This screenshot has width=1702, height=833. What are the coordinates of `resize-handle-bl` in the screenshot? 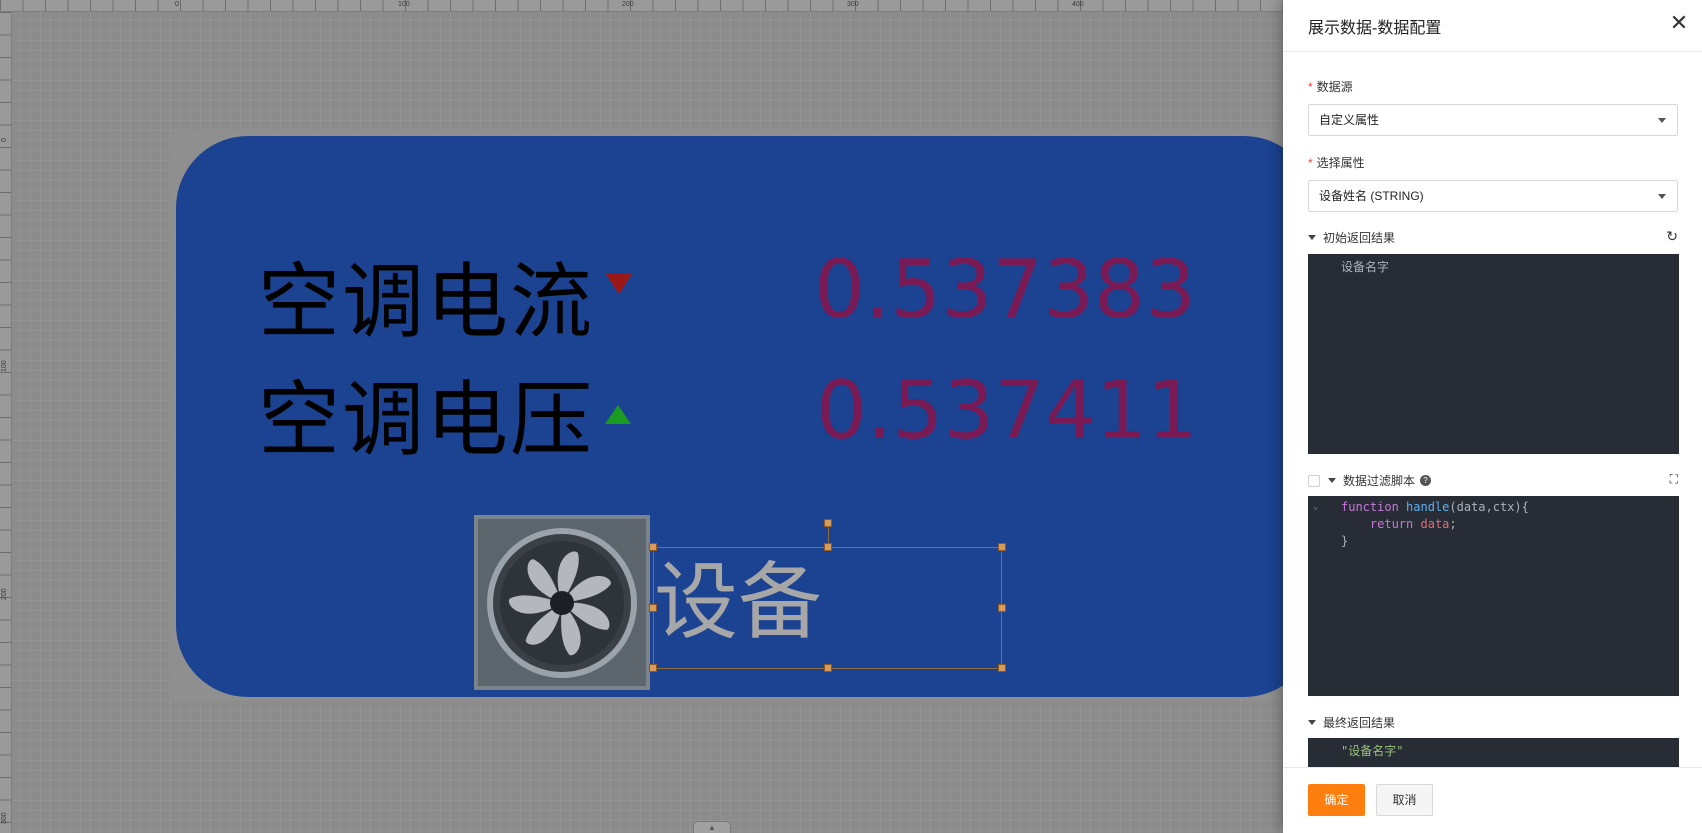 It's located at (653, 668).